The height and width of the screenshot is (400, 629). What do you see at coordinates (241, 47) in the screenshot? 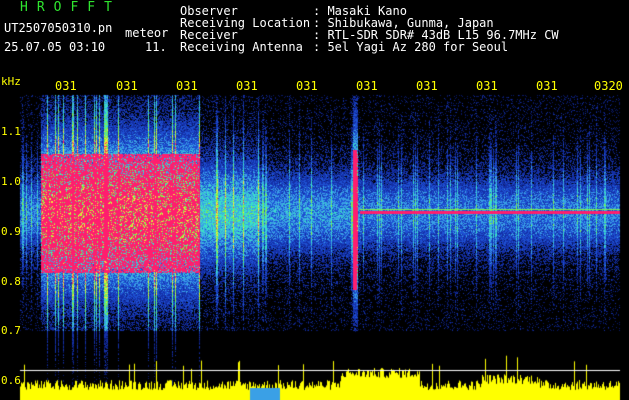
I see `info-label-antenna: Receiving Antenna` at bounding box center [241, 47].